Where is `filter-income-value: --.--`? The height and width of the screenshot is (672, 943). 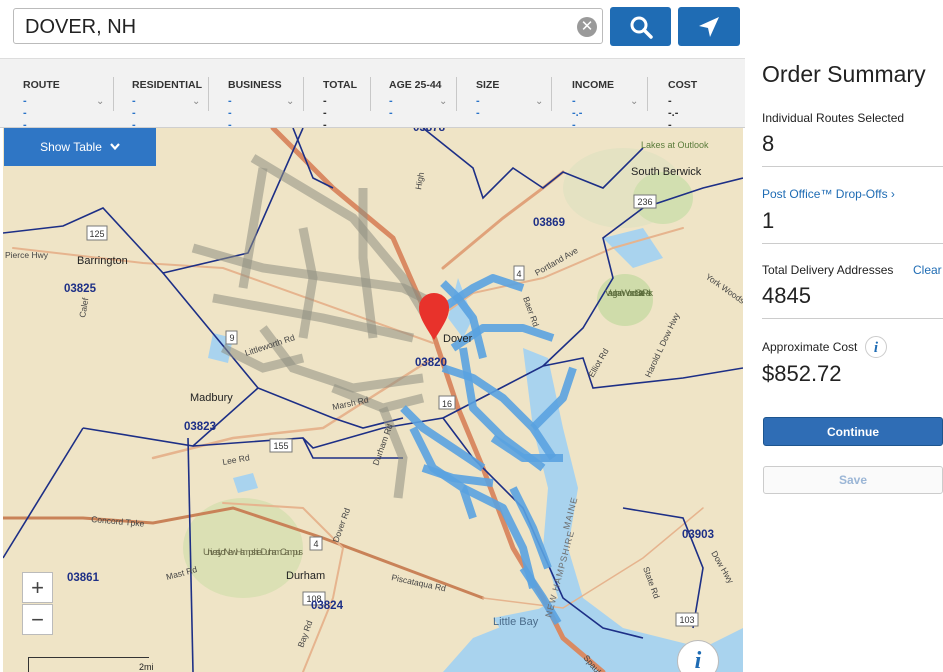 filter-income-value: --.-- is located at coordinates (577, 113).